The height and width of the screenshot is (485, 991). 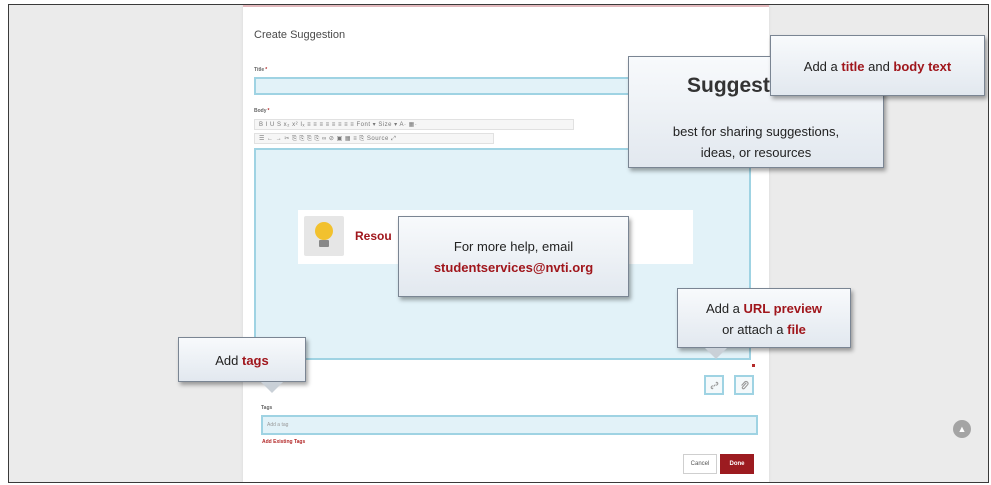 What do you see at coordinates (300, 35) in the screenshot?
I see `dialog-title: Create Suggestion` at bounding box center [300, 35].